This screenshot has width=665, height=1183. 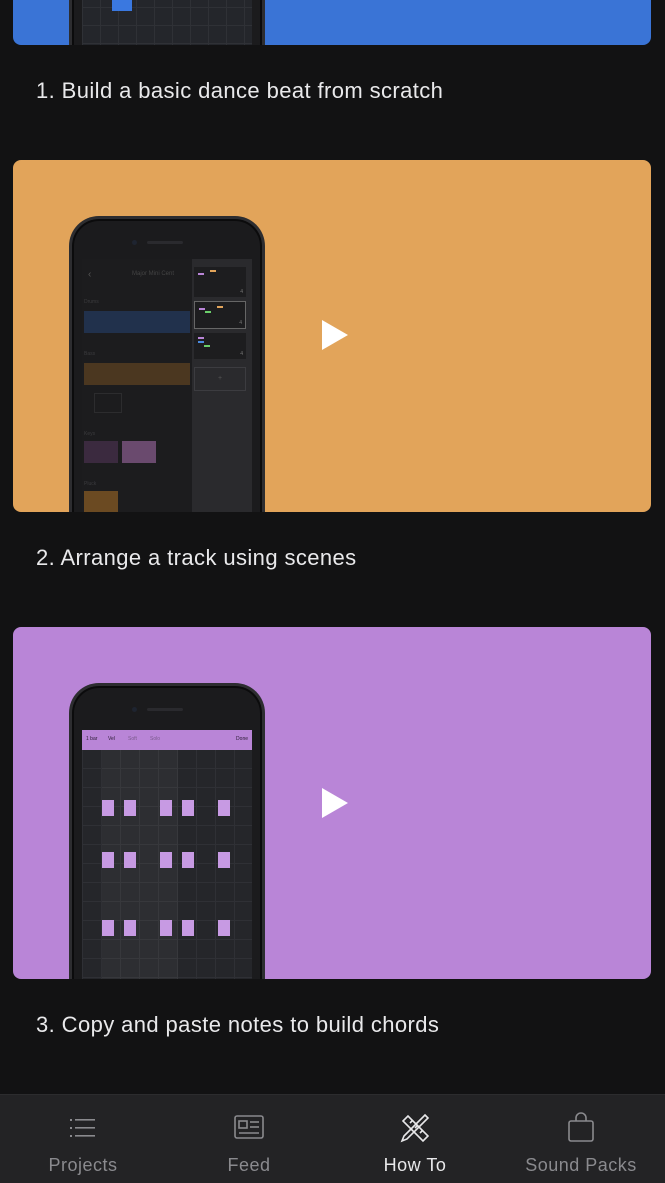 I want to click on tab-sound-packs: Sound Packs, so click(x=581, y=1139).